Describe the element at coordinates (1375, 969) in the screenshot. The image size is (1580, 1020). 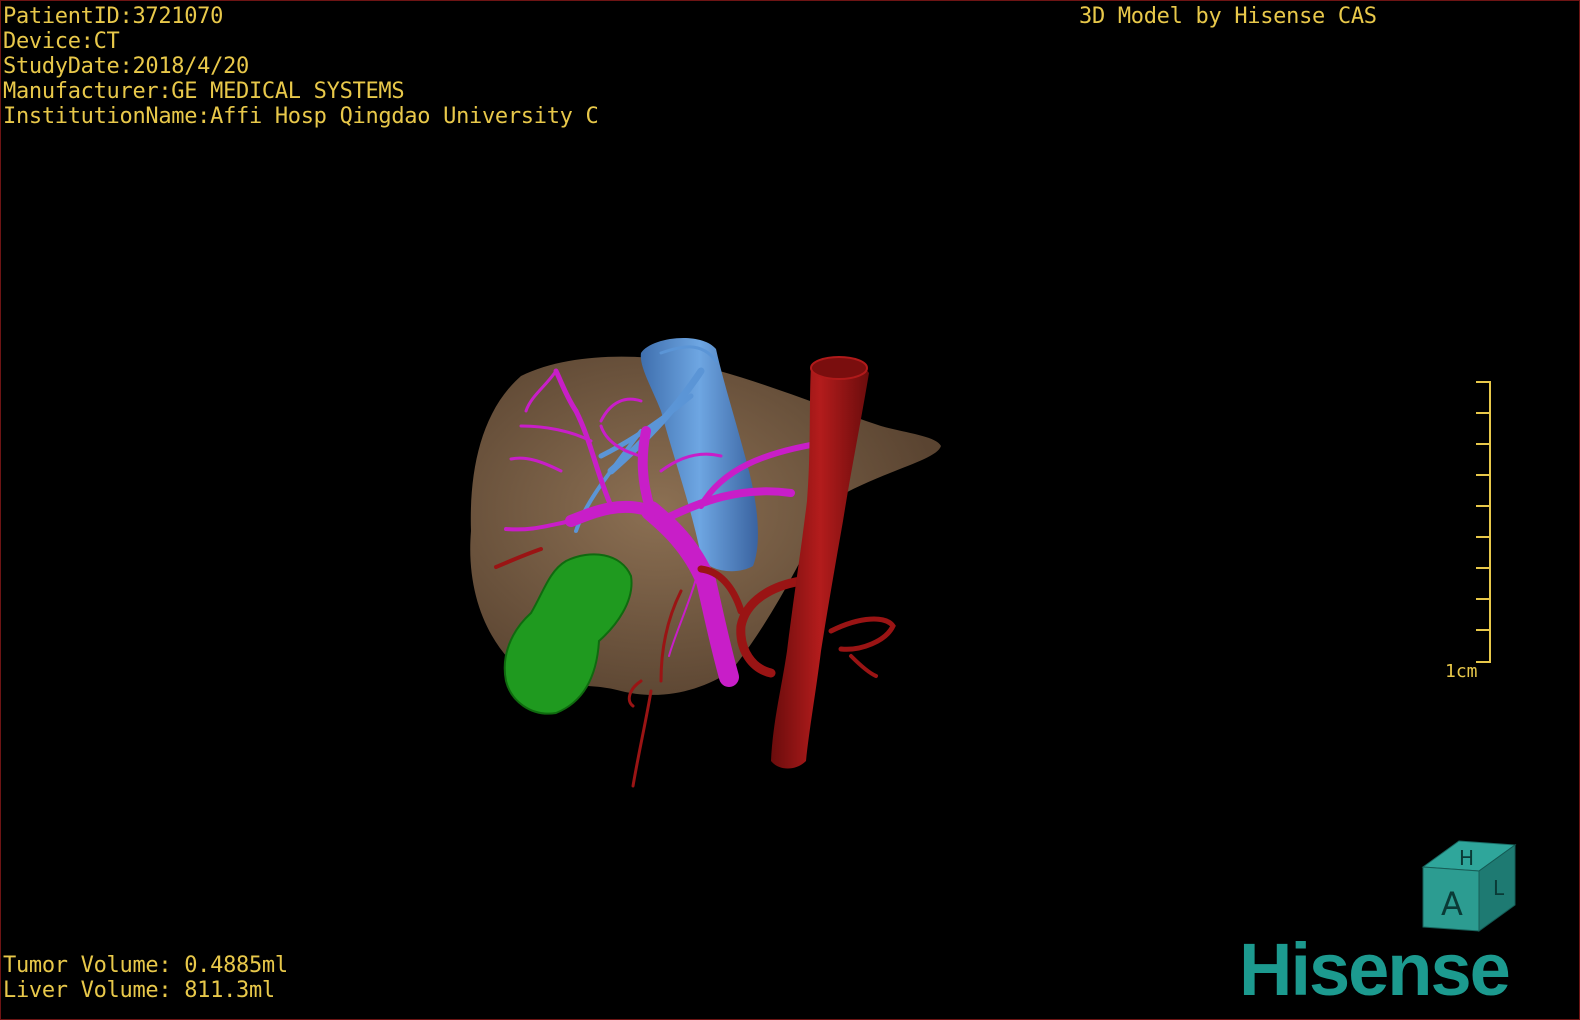
I see `brand-logo: Hisense` at that location.